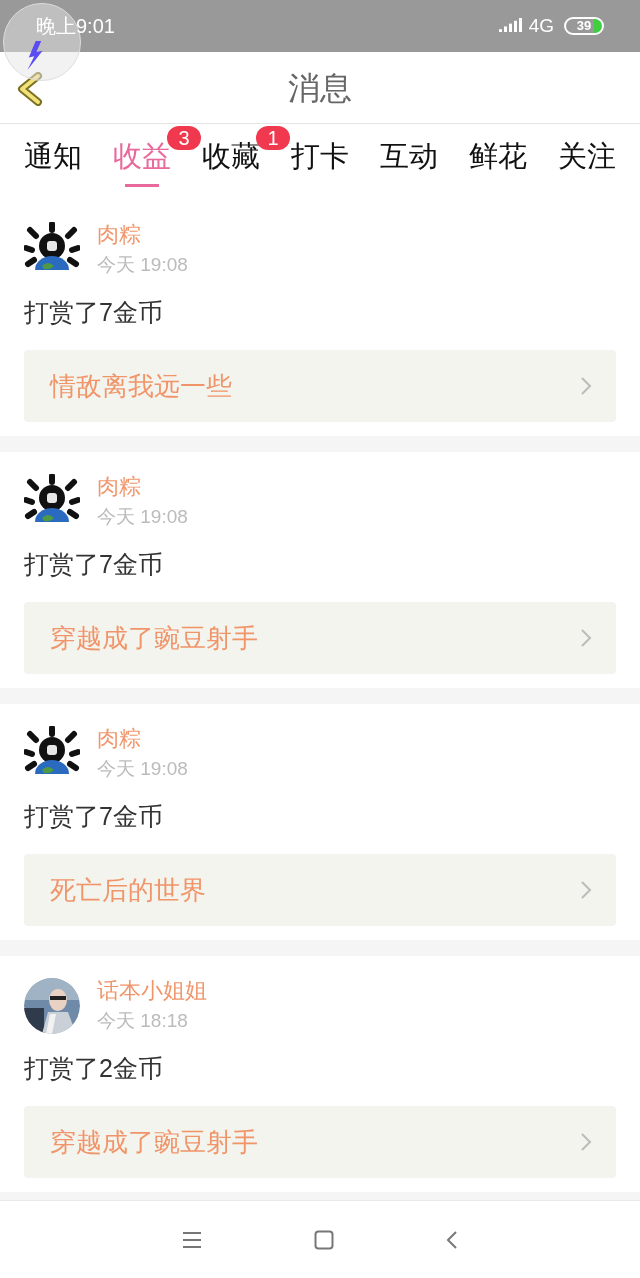  Describe the element at coordinates (498, 156) in the screenshot. I see `tab: 鲜花` at that location.